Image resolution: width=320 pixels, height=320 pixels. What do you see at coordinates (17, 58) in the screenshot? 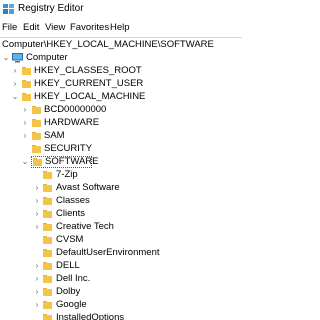
I see `computer-icon` at bounding box center [17, 58].